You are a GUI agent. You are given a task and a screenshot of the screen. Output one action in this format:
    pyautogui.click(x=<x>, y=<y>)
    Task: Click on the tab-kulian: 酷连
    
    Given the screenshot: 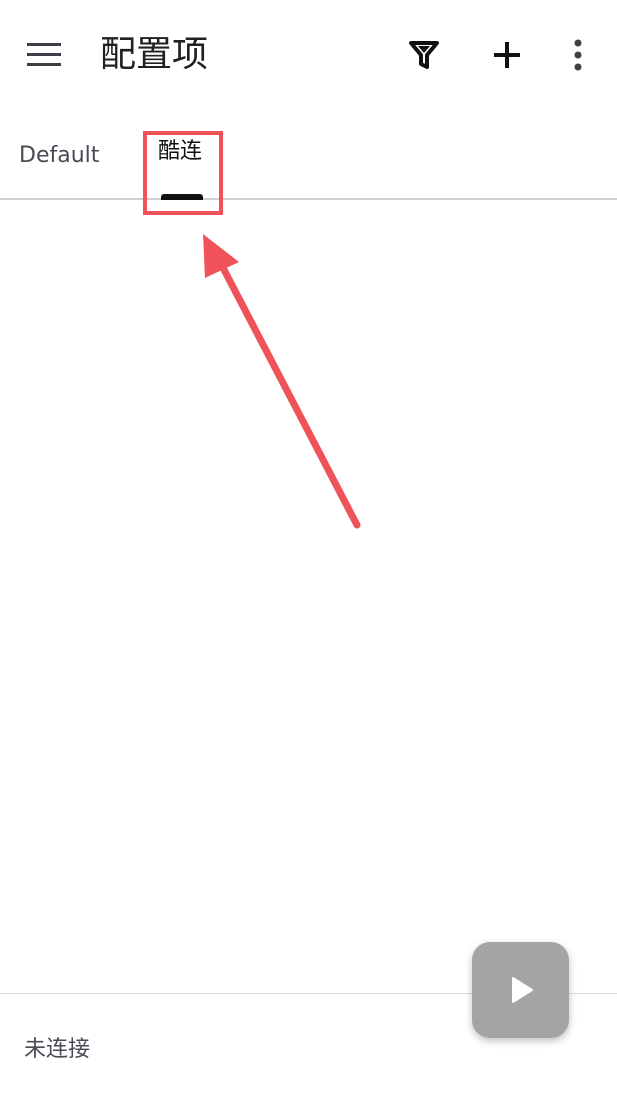 What is the action you would take?
    pyautogui.click(x=180, y=149)
    